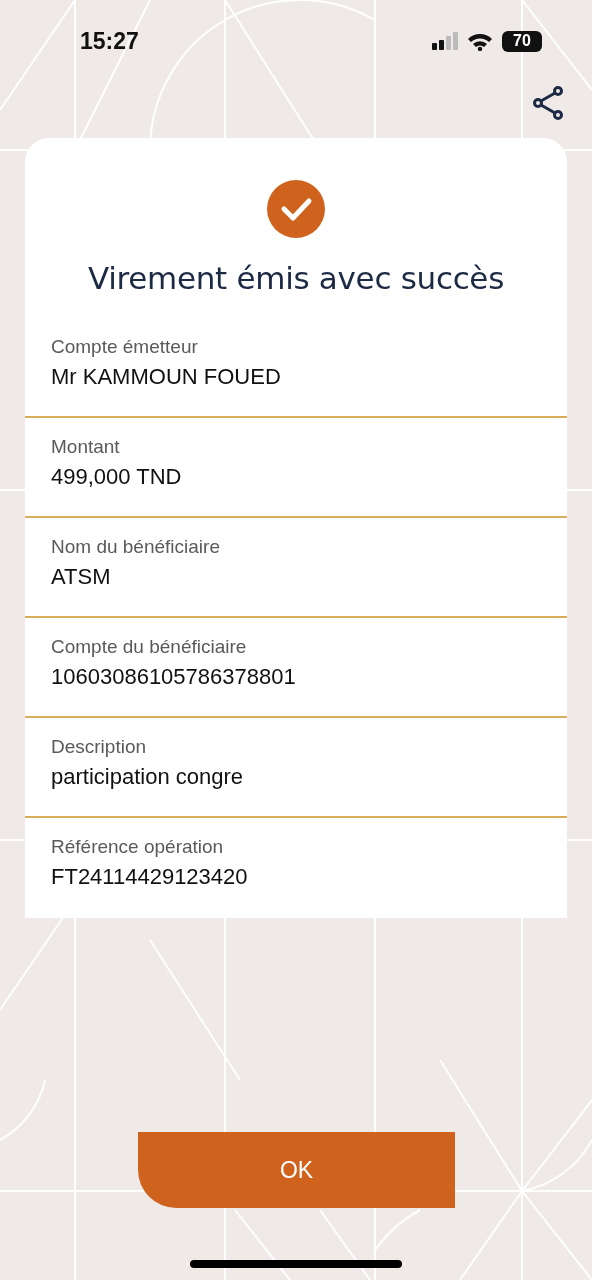 The width and height of the screenshot is (592, 1280). I want to click on success-title: Virement émis avec succès, so click(296, 278).